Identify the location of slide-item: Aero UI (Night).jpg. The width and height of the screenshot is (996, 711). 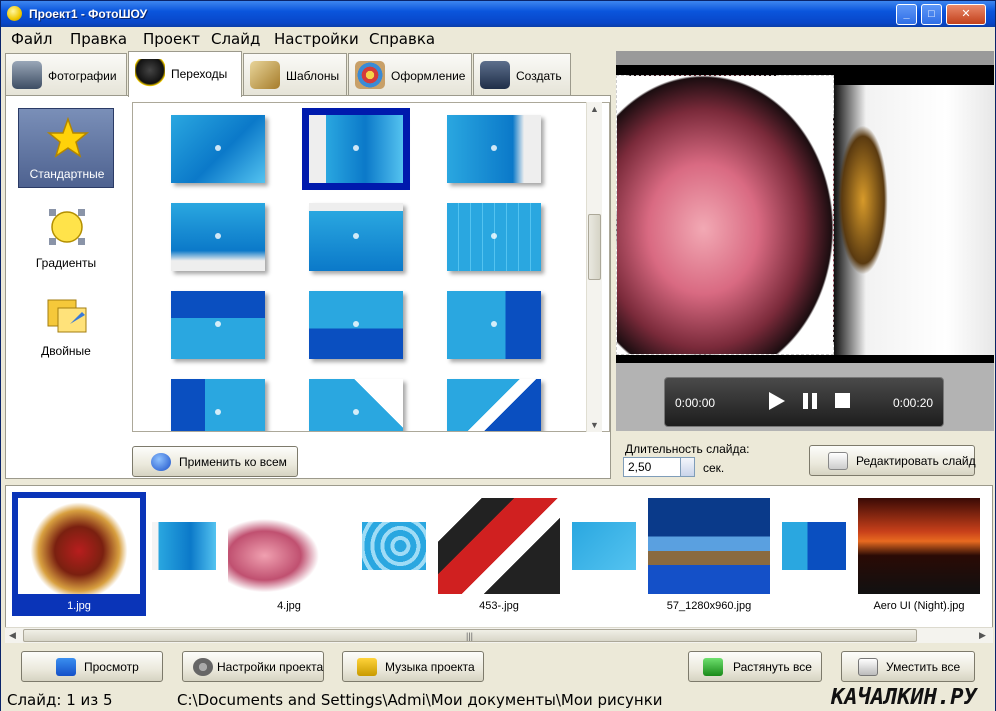
(919, 554).